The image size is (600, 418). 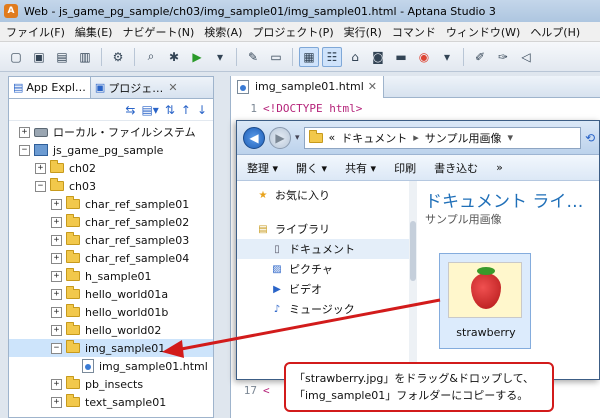 I want to click on menu-run: 実行(R), so click(x=363, y=32).